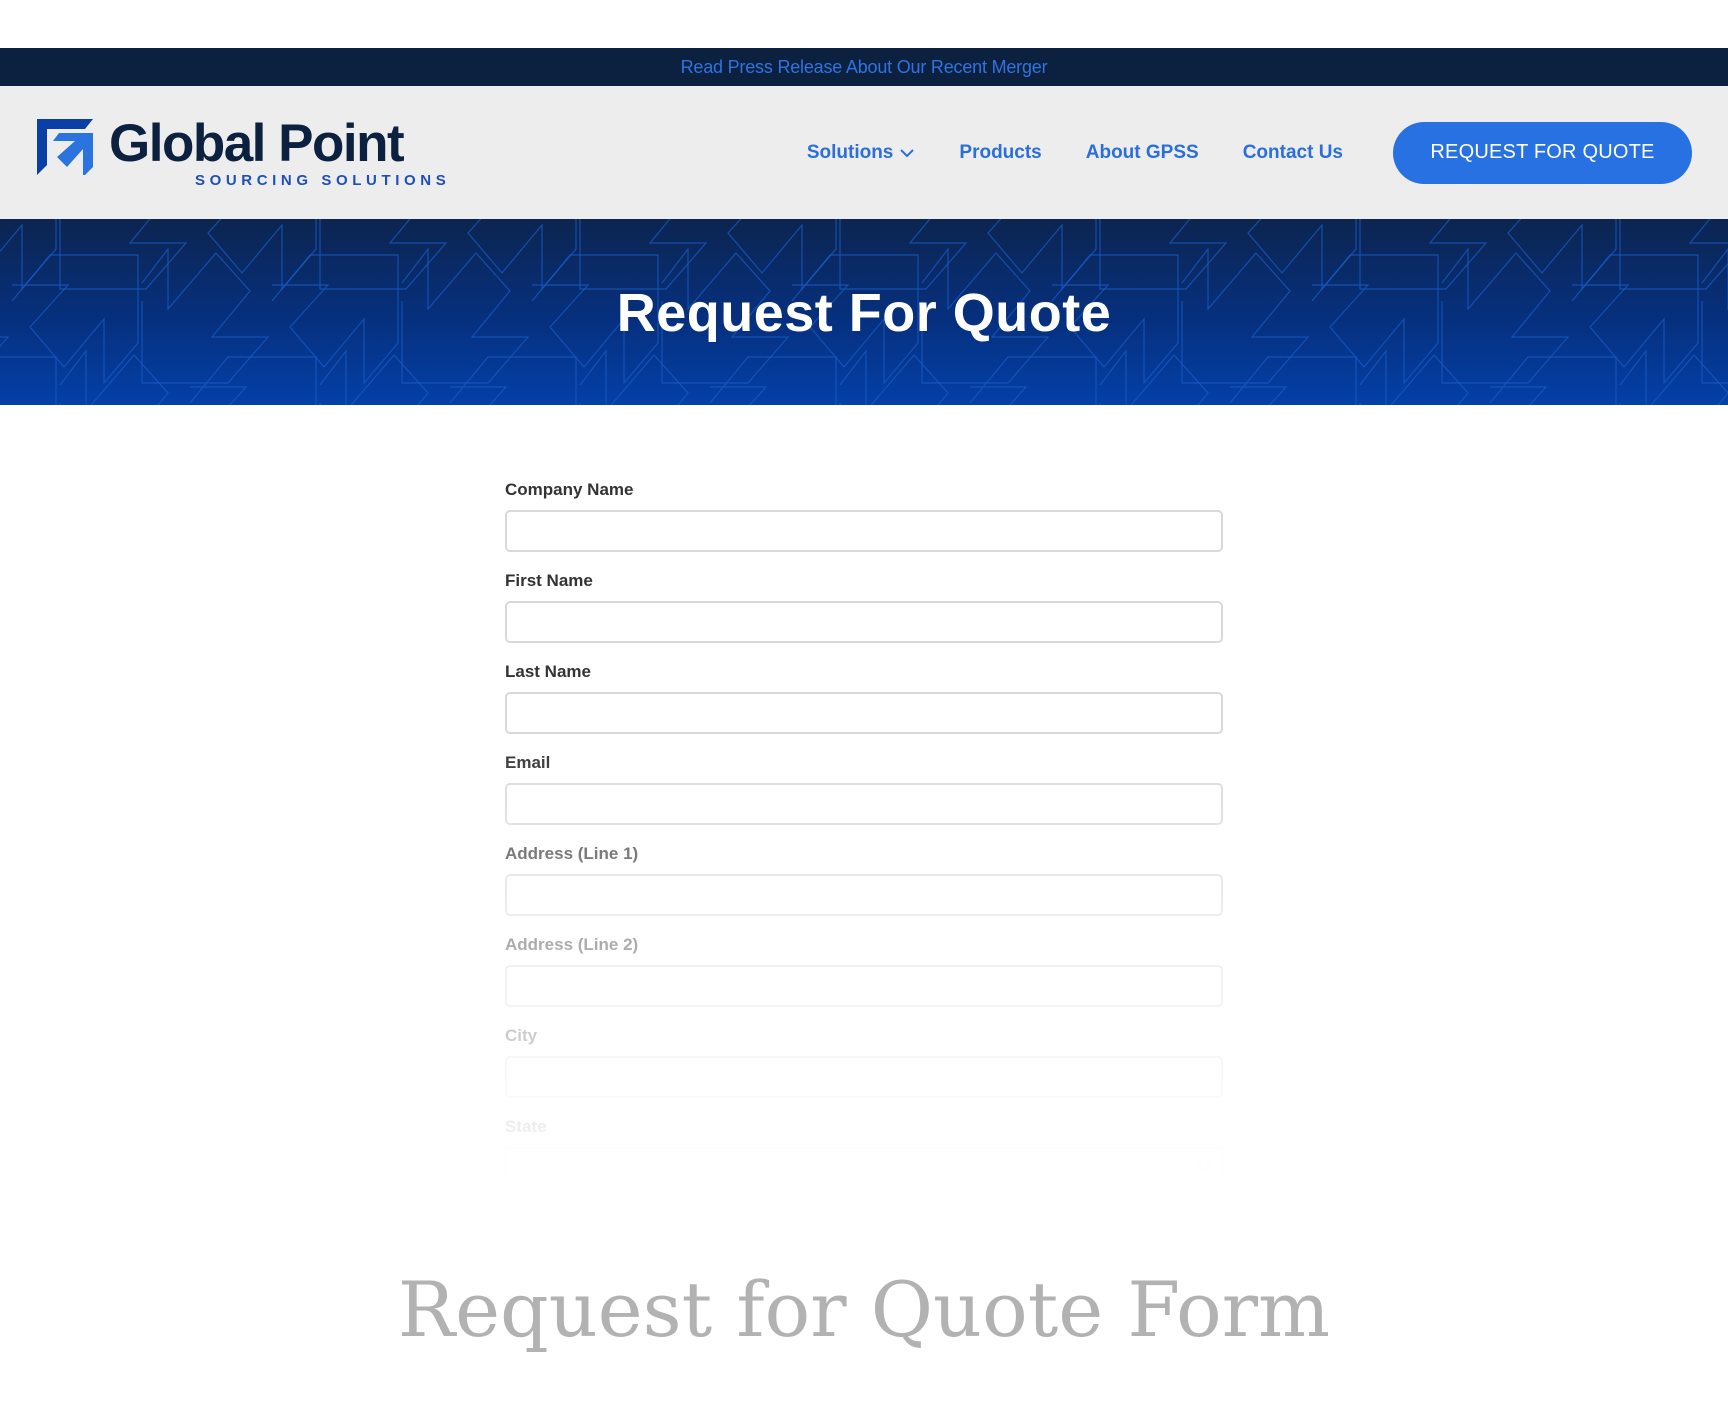 This screenshot has height=1424, width=1728. I want to click on address-line-1-input, so click(864, 895).